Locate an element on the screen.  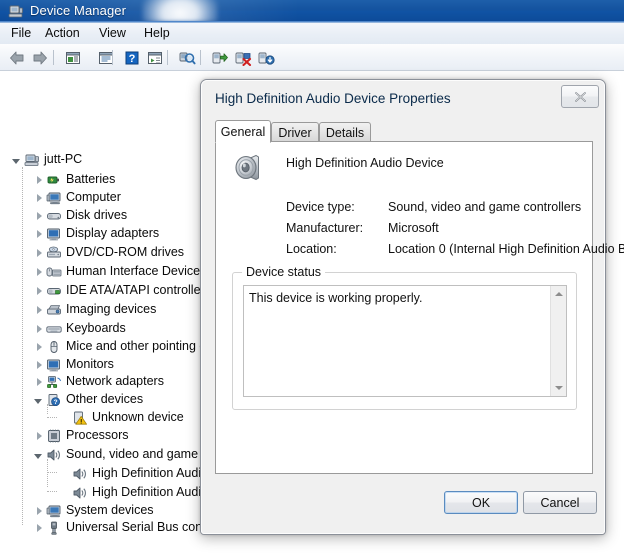
tree-item-label: Batteries is located at coordinates (91, 179).